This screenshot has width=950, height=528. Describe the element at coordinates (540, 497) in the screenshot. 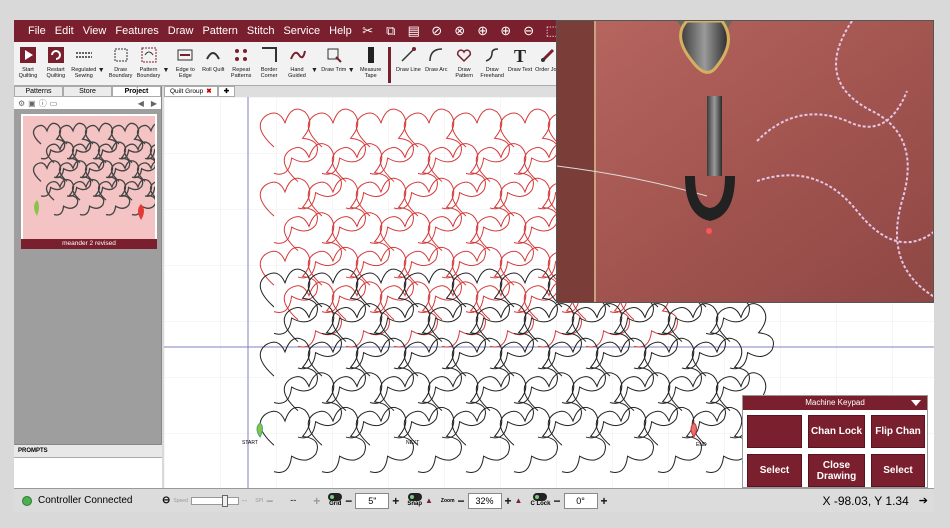

I see `clock-toggle-icon` at that location.